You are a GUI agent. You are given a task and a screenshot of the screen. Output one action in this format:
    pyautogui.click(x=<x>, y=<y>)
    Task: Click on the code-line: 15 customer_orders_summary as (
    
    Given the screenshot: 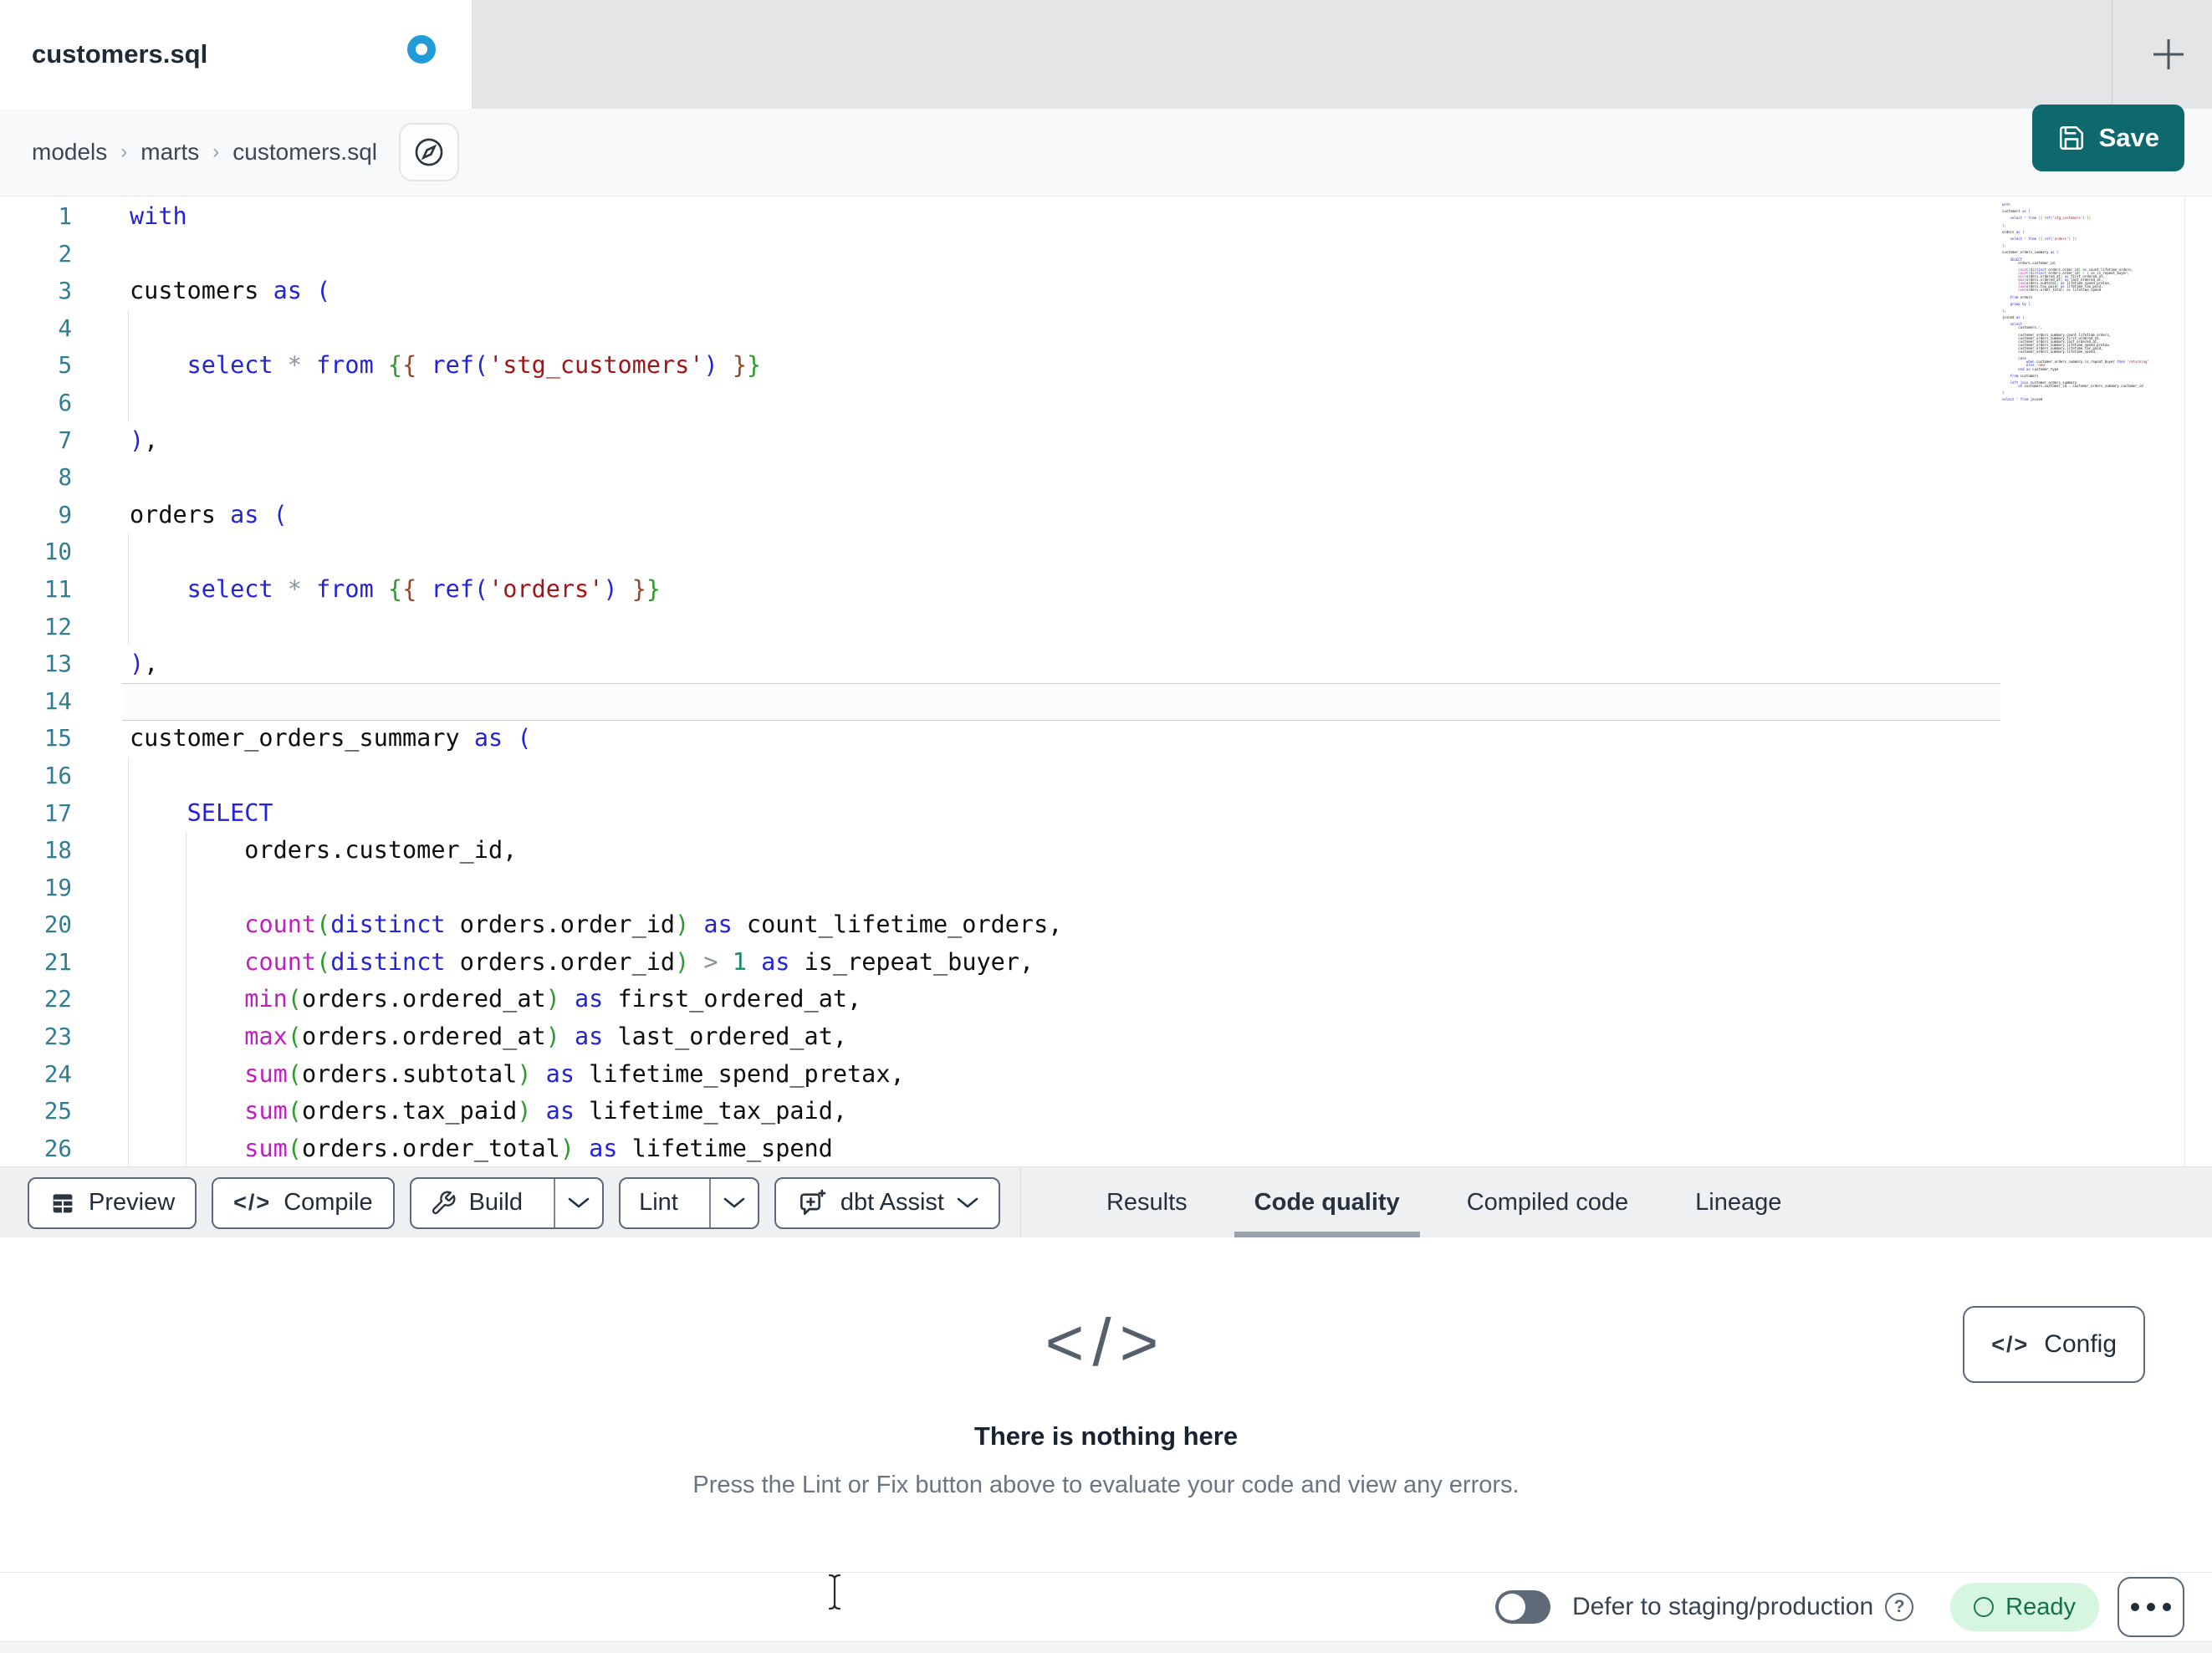 What is the action you would take?
    pyautogui.click(x=1106, y=739)
    